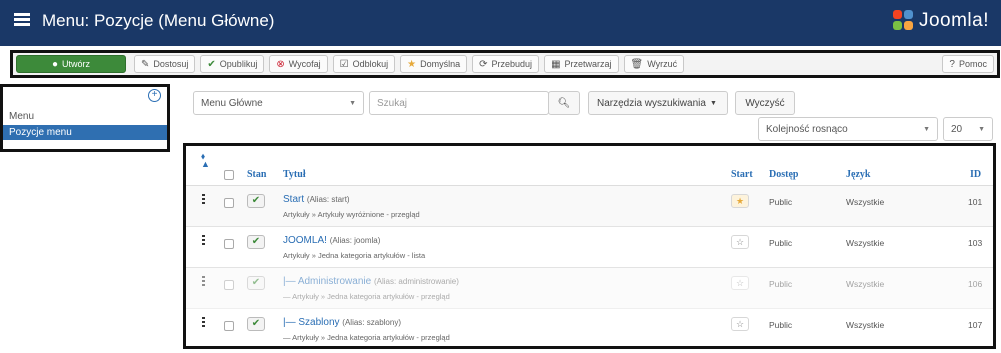 The width and height of the screenshot is (1001, 353). Describe the element at coordinates (500, 23) in the screenshot. I see `app-header: Menu: Pozycje (Menu Główne) Joomla!` at that location.